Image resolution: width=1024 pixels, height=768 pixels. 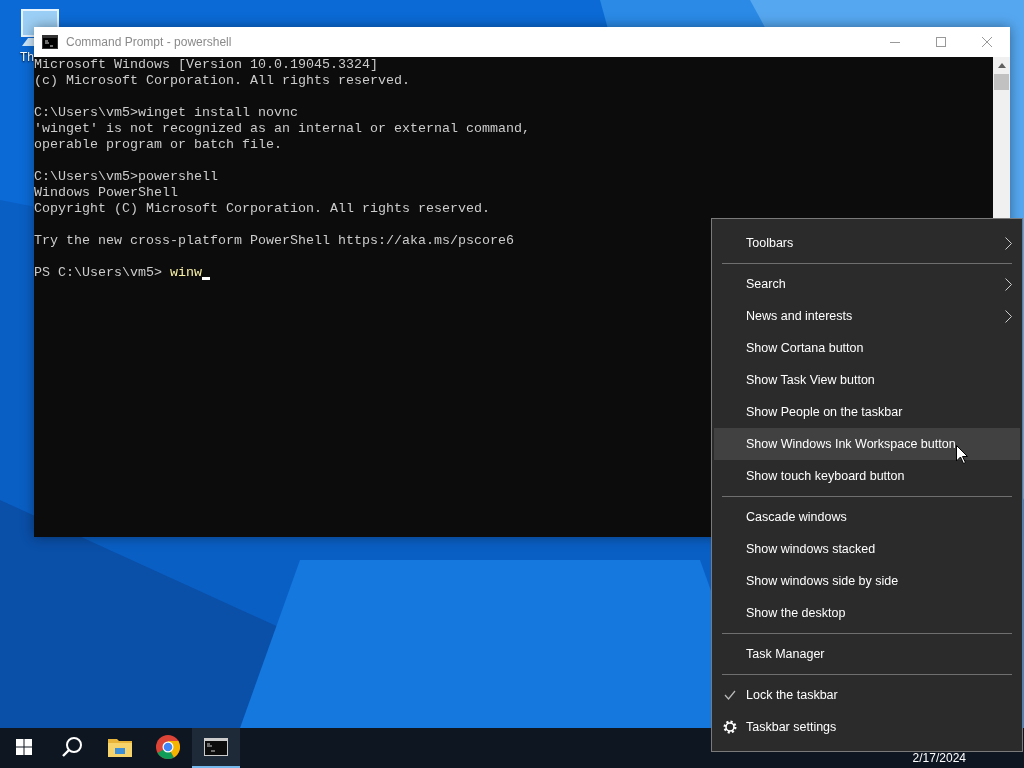 I want to click on menu-item: Show Windows Ink Workspace button, so click(x=867, y=444).